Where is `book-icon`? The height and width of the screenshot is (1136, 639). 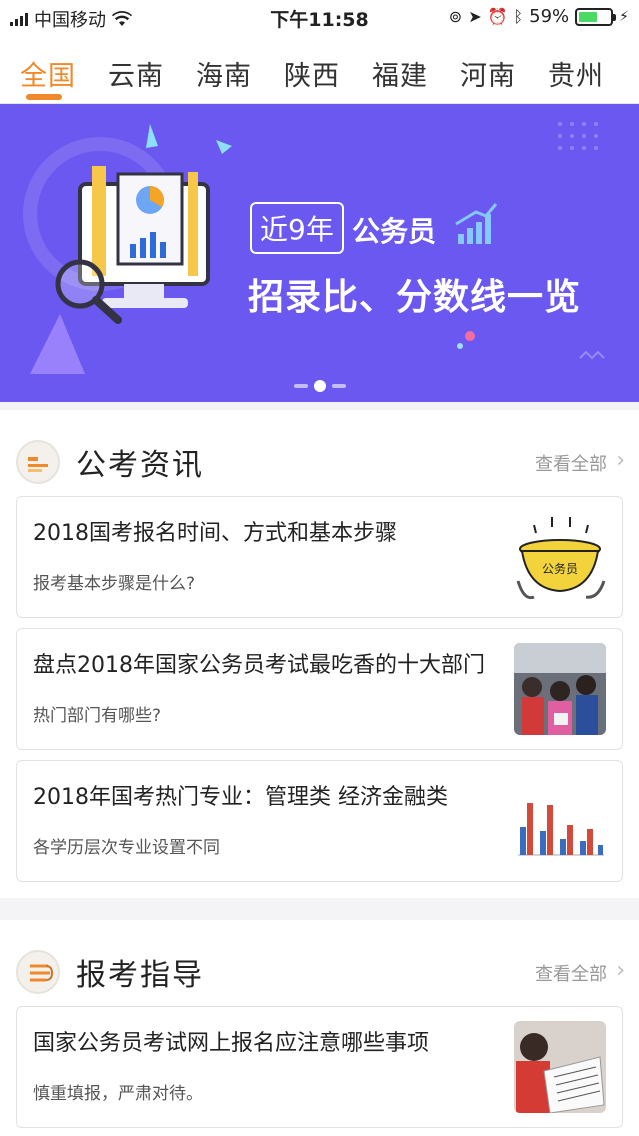
book-icon is located at coordinates (38, 972).